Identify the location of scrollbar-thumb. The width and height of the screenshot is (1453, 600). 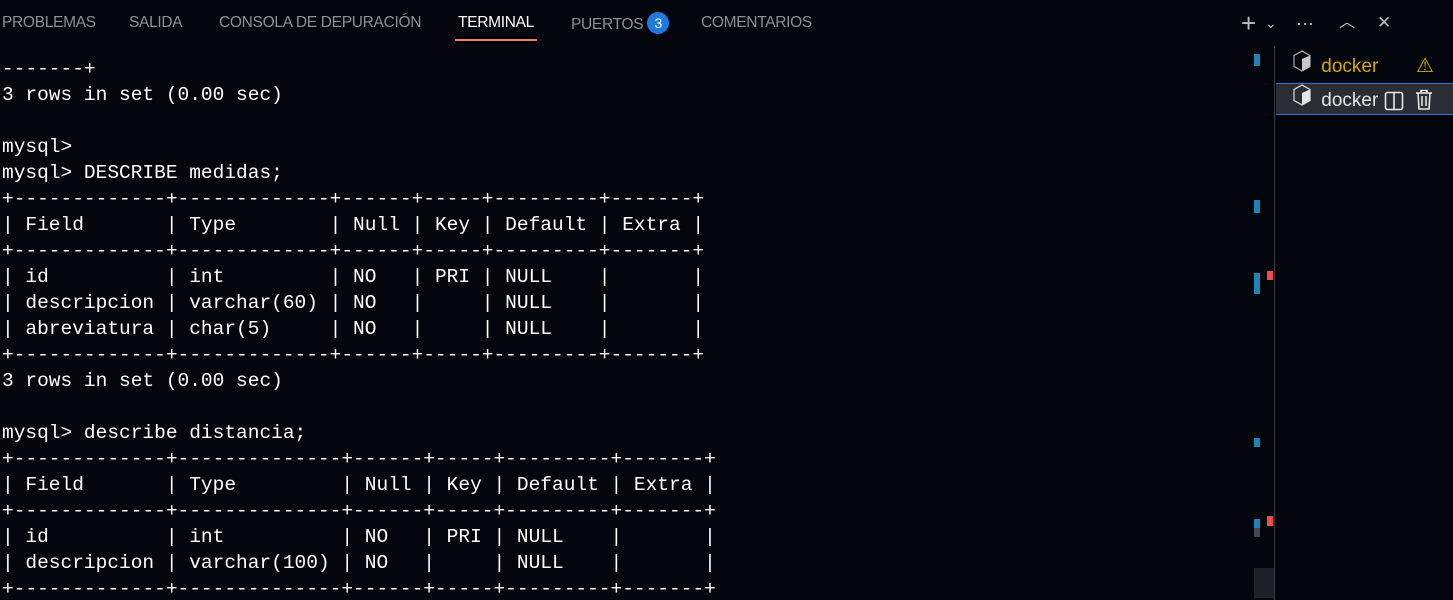
(1264, 583).